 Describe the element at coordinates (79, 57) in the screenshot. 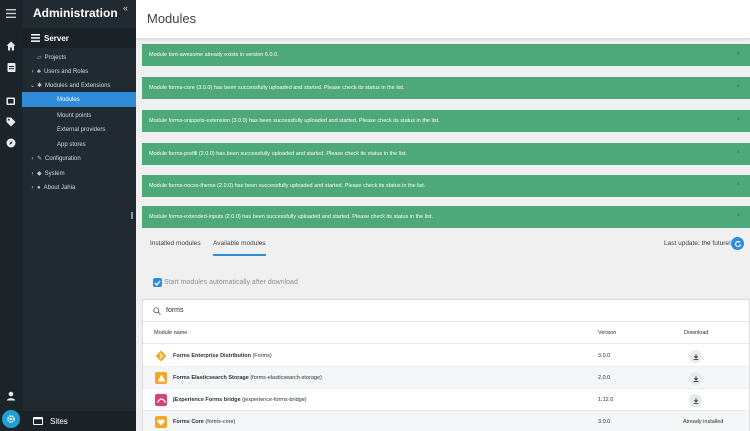

I see `sidebar-item-projects: ▱ Projects` at that location.